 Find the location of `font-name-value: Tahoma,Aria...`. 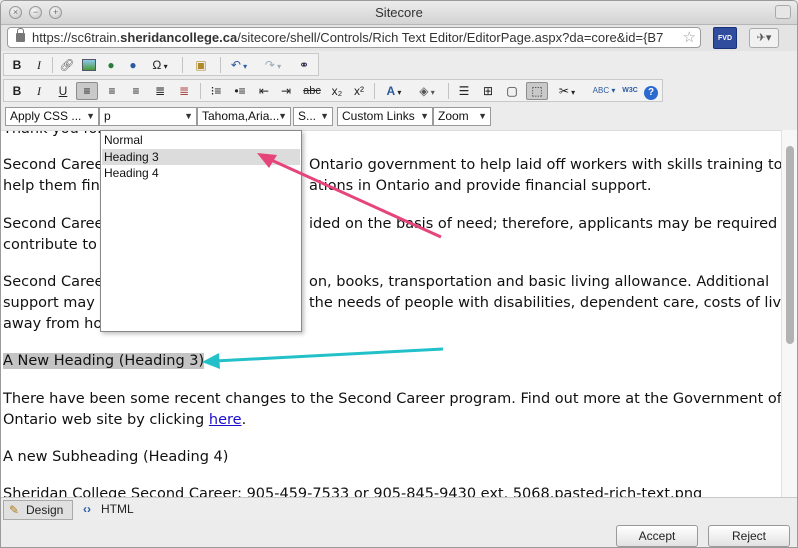

font-name-value: Tahoma,Aria... is located at coordinates (241, 116).